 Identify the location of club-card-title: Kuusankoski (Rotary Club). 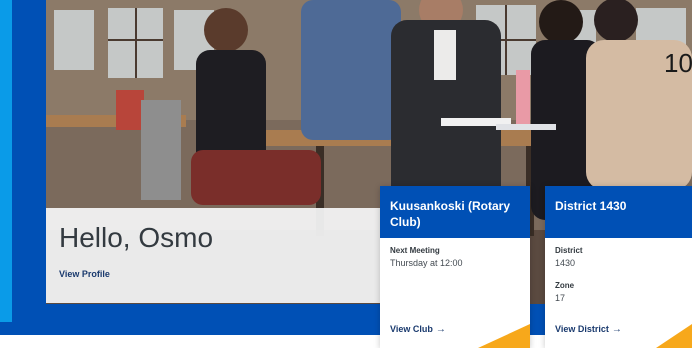
(455, 212).